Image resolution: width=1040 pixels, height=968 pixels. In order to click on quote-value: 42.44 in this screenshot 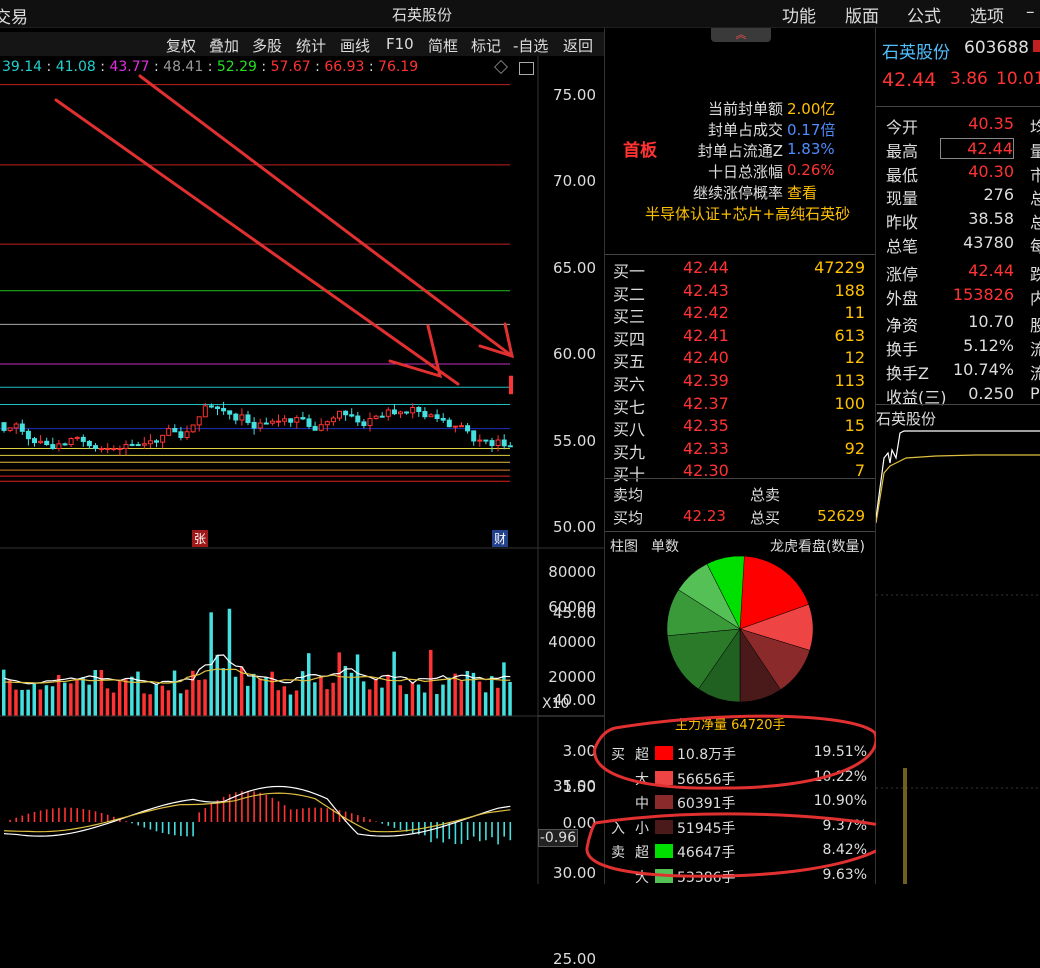, I will do `click(977, 148)`.